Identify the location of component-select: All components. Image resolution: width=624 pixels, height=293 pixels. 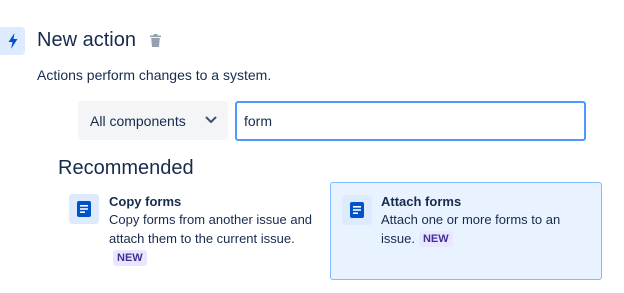
(153, 120).